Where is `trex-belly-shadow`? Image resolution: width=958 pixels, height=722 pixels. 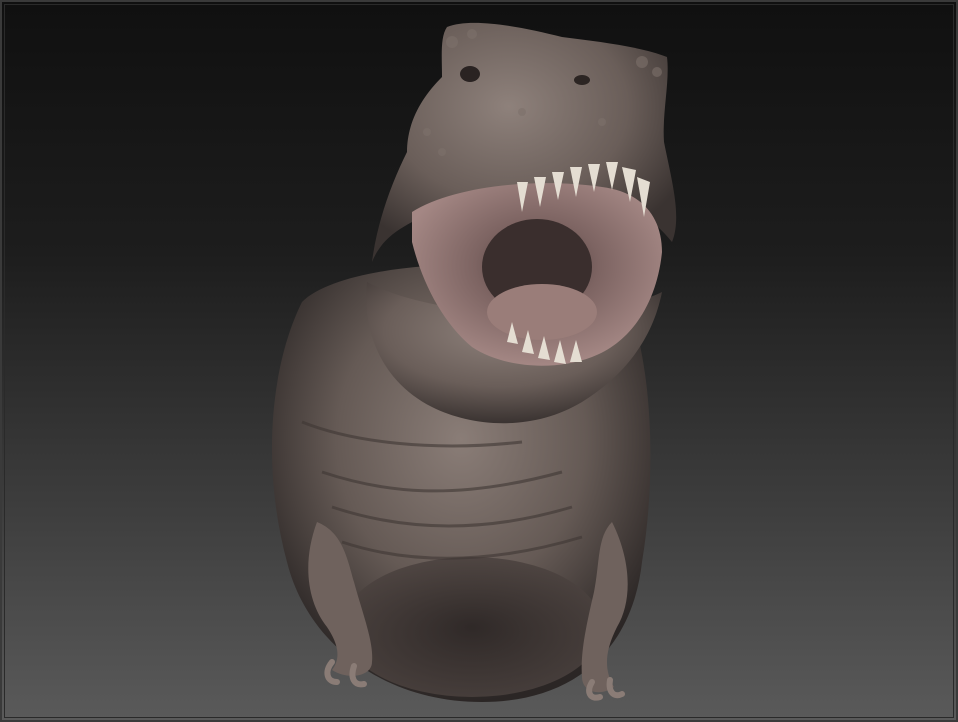
trex-belly-shadow is located at coordinates (472, 627).